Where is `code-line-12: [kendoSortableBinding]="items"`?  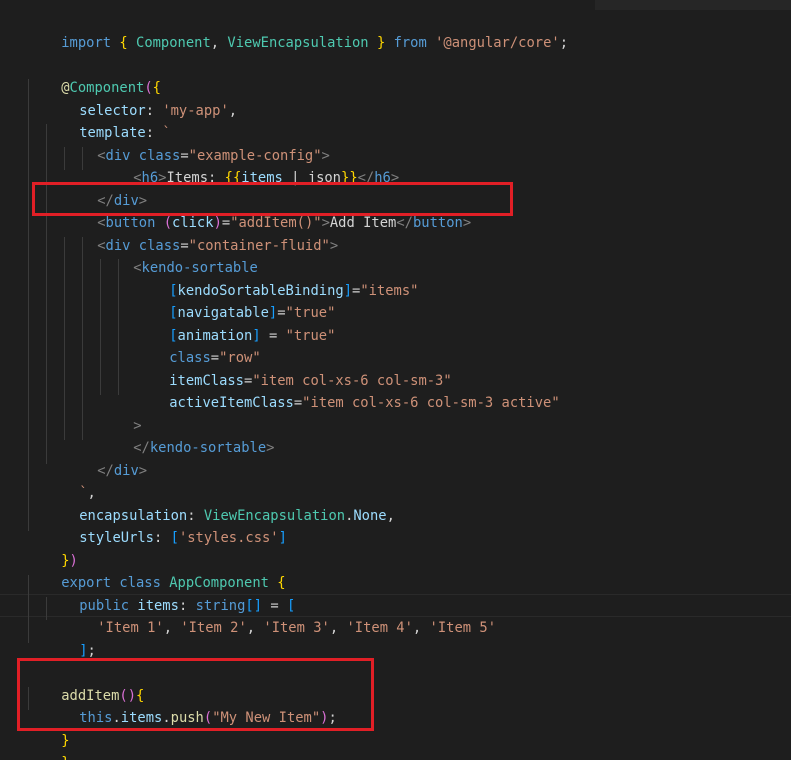 code-line-12: [kendoSortableBinding]="items" is located at coordinates (277, 278).